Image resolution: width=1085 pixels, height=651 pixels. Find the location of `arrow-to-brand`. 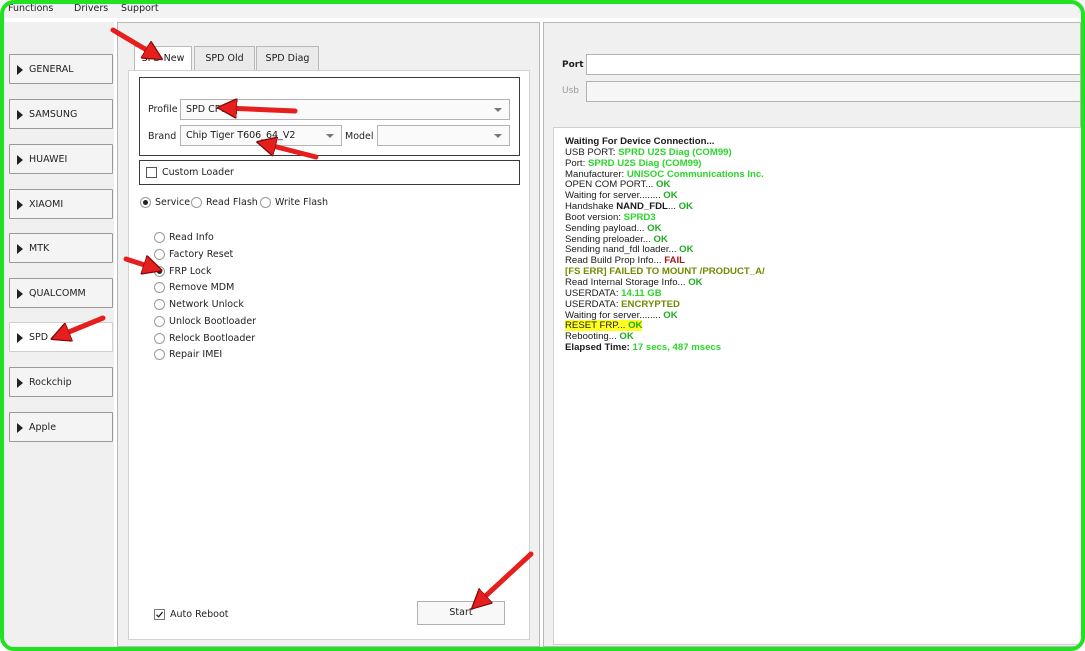

arrow-to-brand is located at coordinates (292, 152).